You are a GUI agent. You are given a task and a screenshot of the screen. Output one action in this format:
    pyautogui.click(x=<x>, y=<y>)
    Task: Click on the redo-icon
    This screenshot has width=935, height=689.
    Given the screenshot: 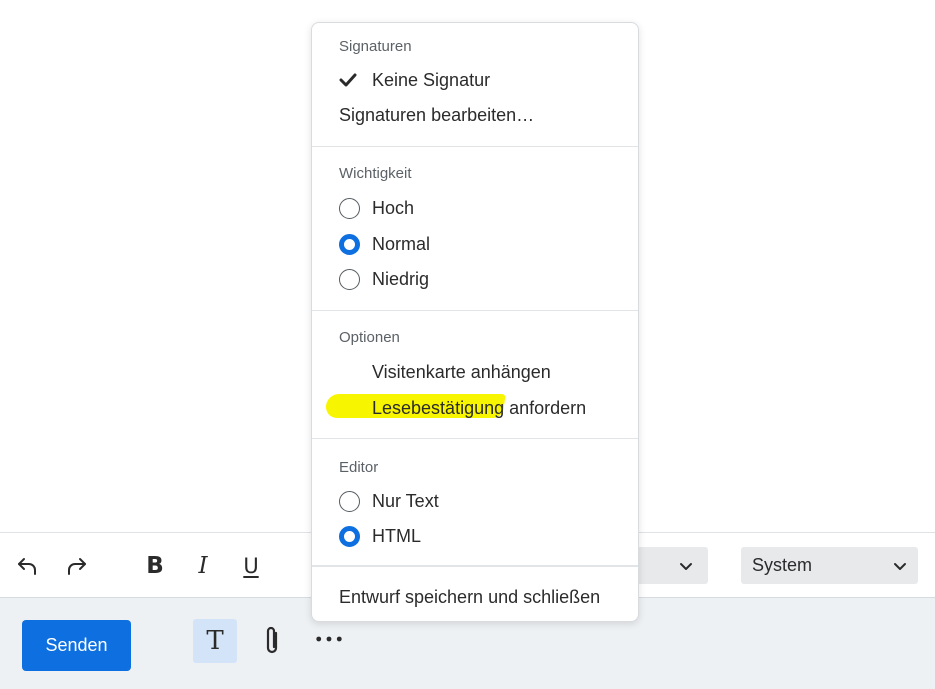 What is the action you would take?
    pyautogui.click(x=77, y=566)
    